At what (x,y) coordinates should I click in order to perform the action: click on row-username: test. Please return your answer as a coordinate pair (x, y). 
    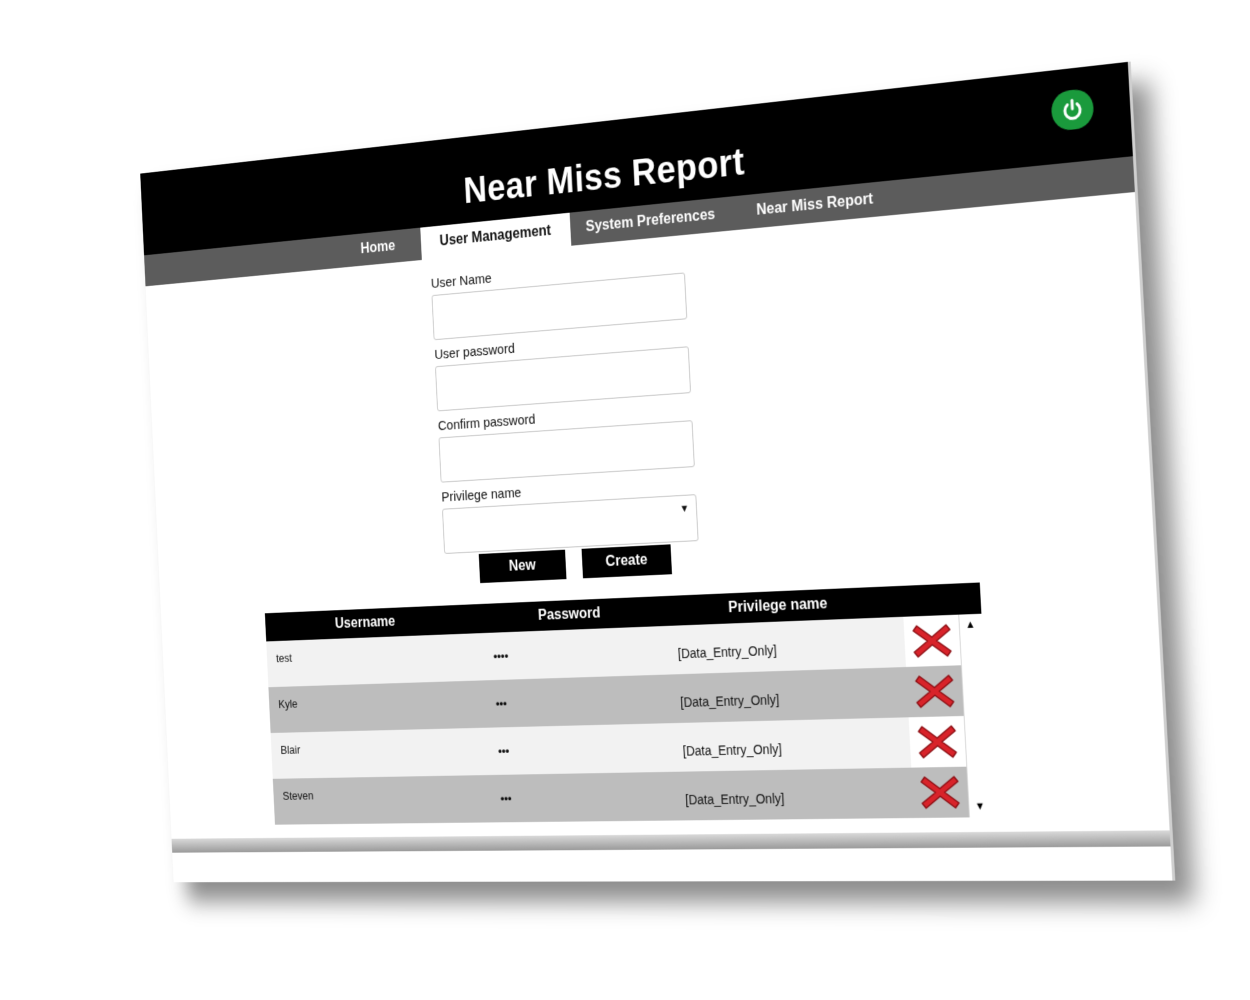
    Looking at the image, I should click on (284, 658).